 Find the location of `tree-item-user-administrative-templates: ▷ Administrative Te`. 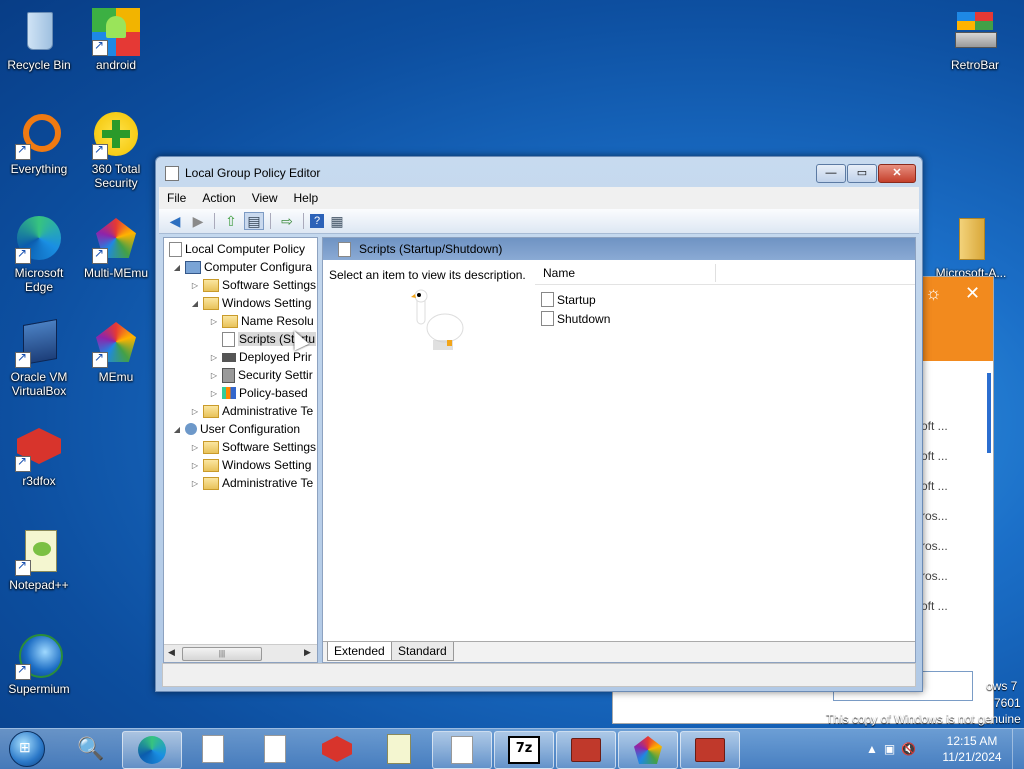

tree-item-user-administrative-templates: ▷ Administrative Te is located at coordinates (251, 483).